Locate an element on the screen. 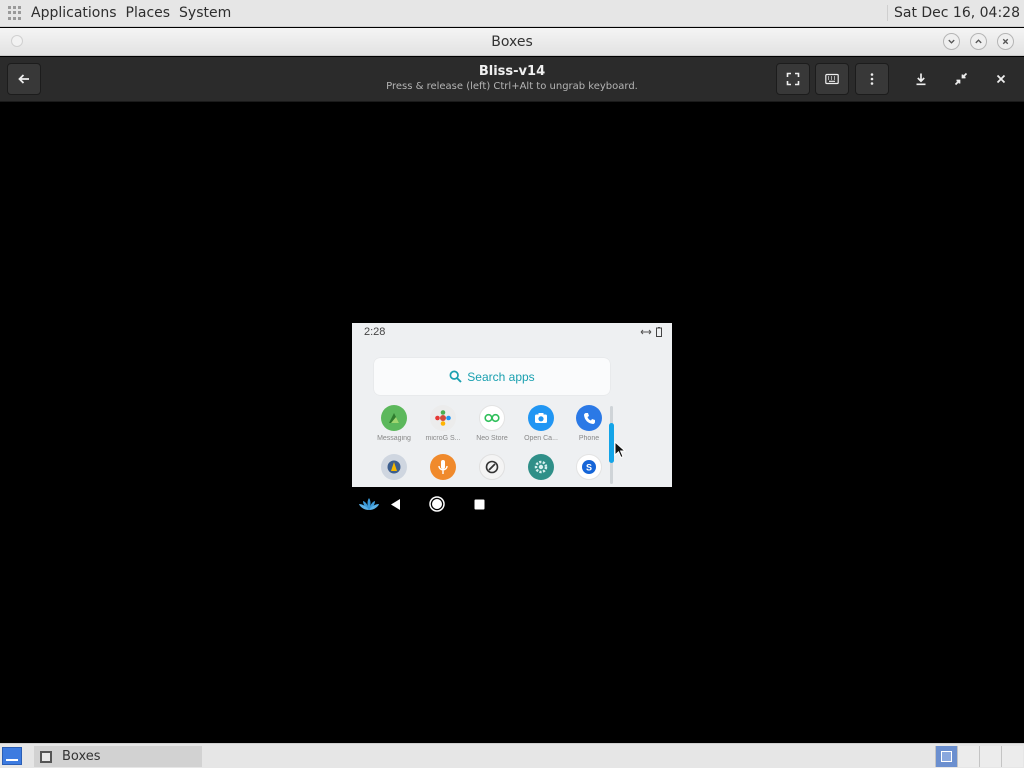 This screenshot has width=1024, height=768. rotate-icon is located at coordinates (492, 467).